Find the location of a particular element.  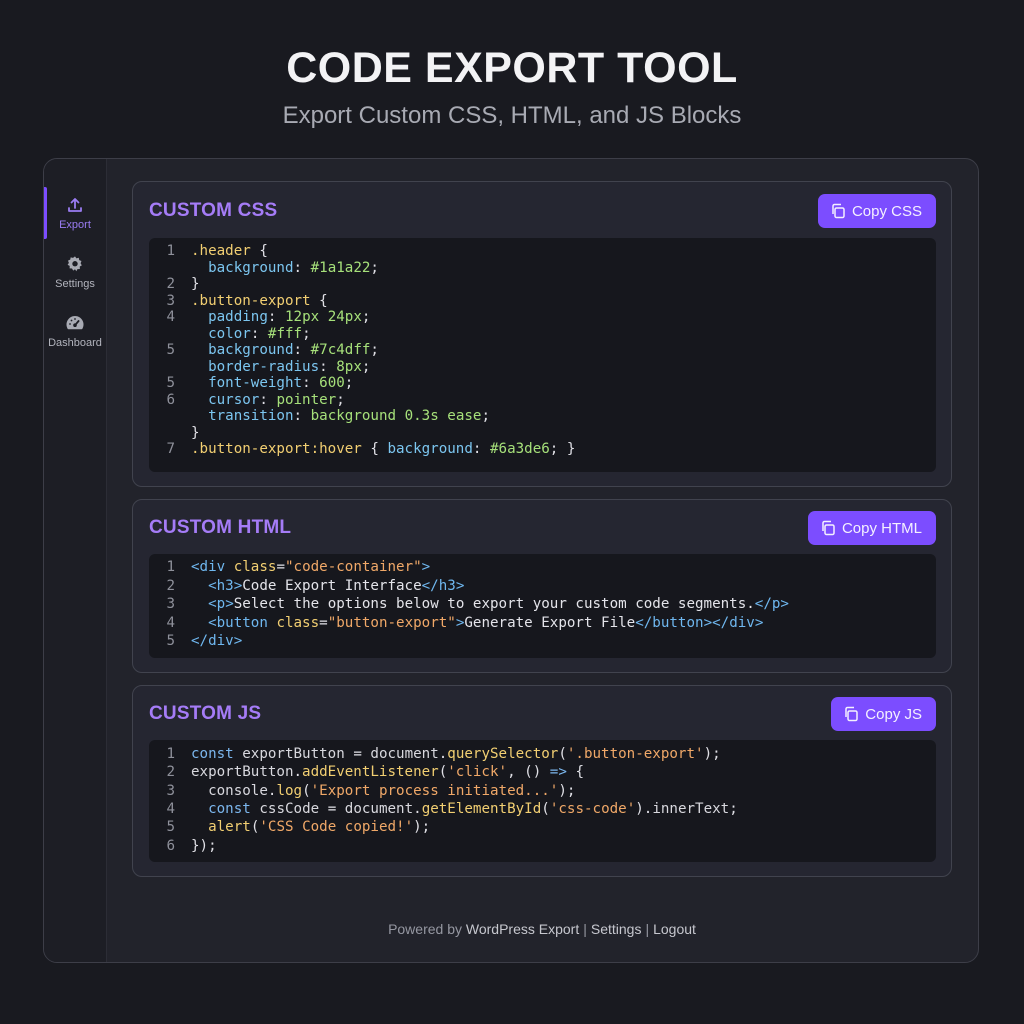

copy-js-button: Copy JS is located at coordinates (883, 714).